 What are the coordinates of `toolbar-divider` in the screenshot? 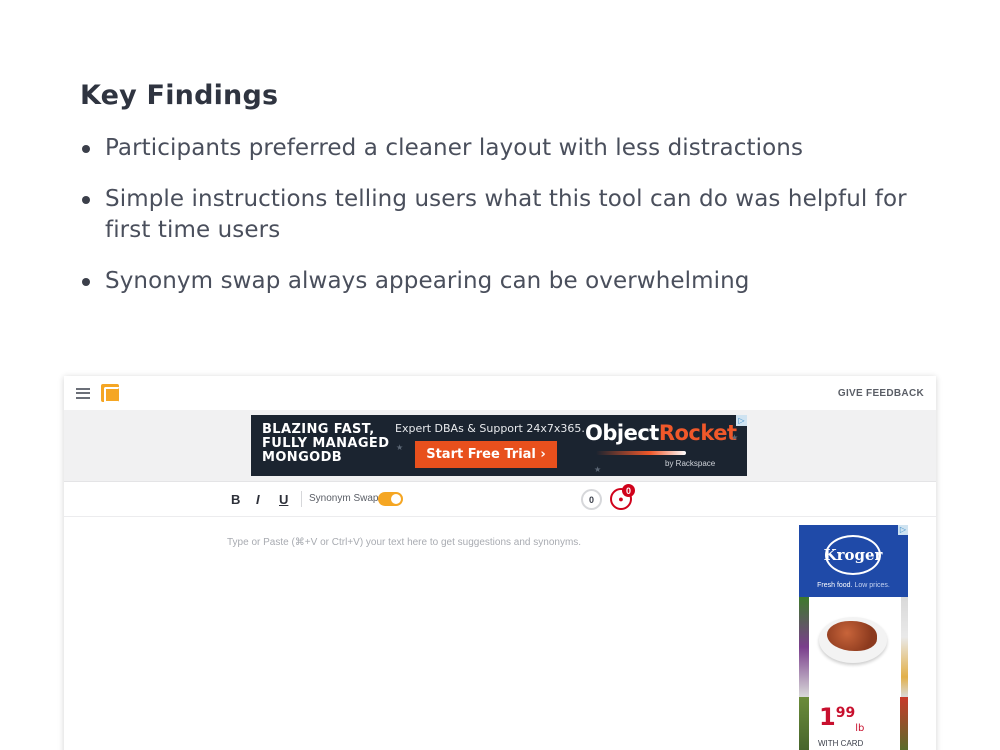 It's located at (301, 499).